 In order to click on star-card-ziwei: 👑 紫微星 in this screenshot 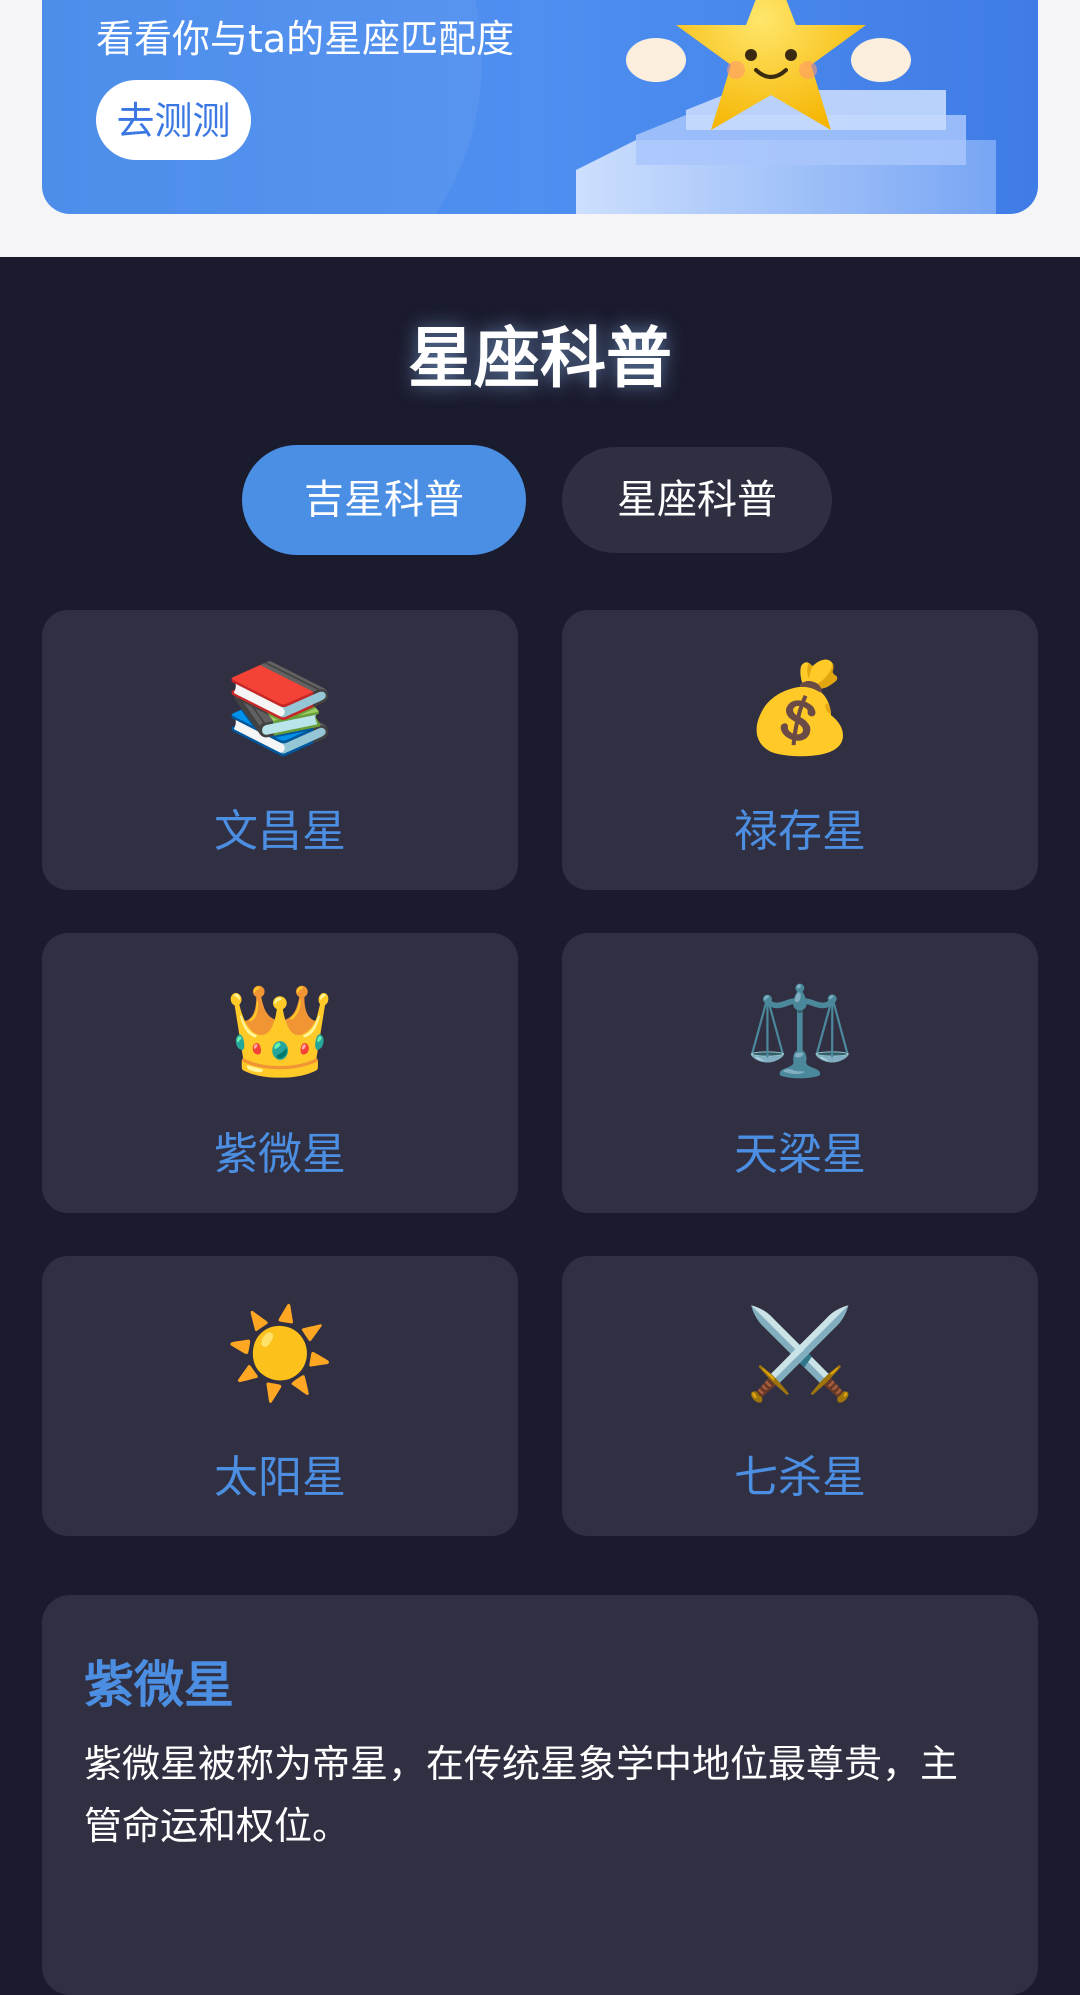, I will do `click(280, 1073)`.